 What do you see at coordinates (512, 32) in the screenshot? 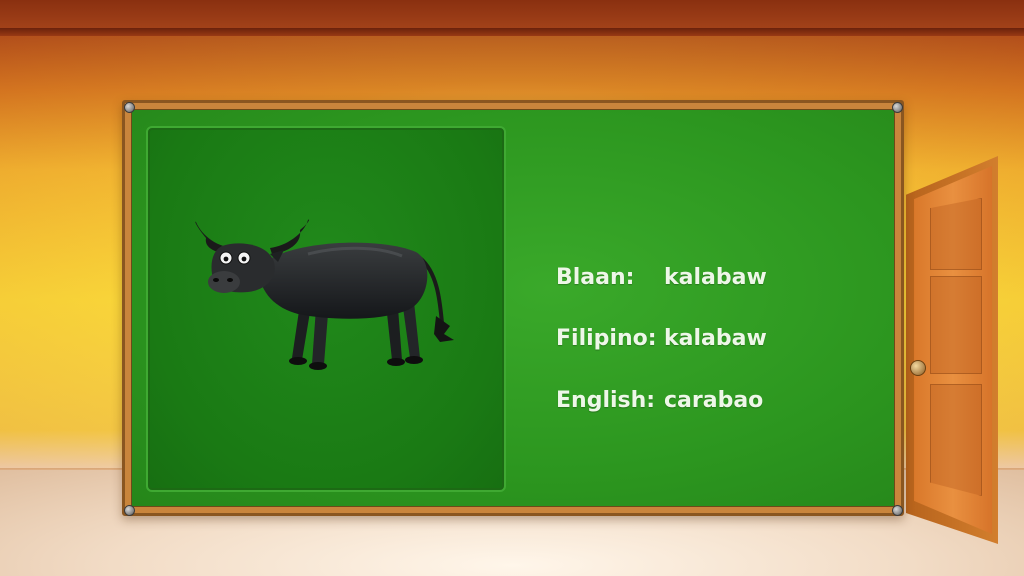
I see `ceiling-trim` at bounding box center [512, 32].